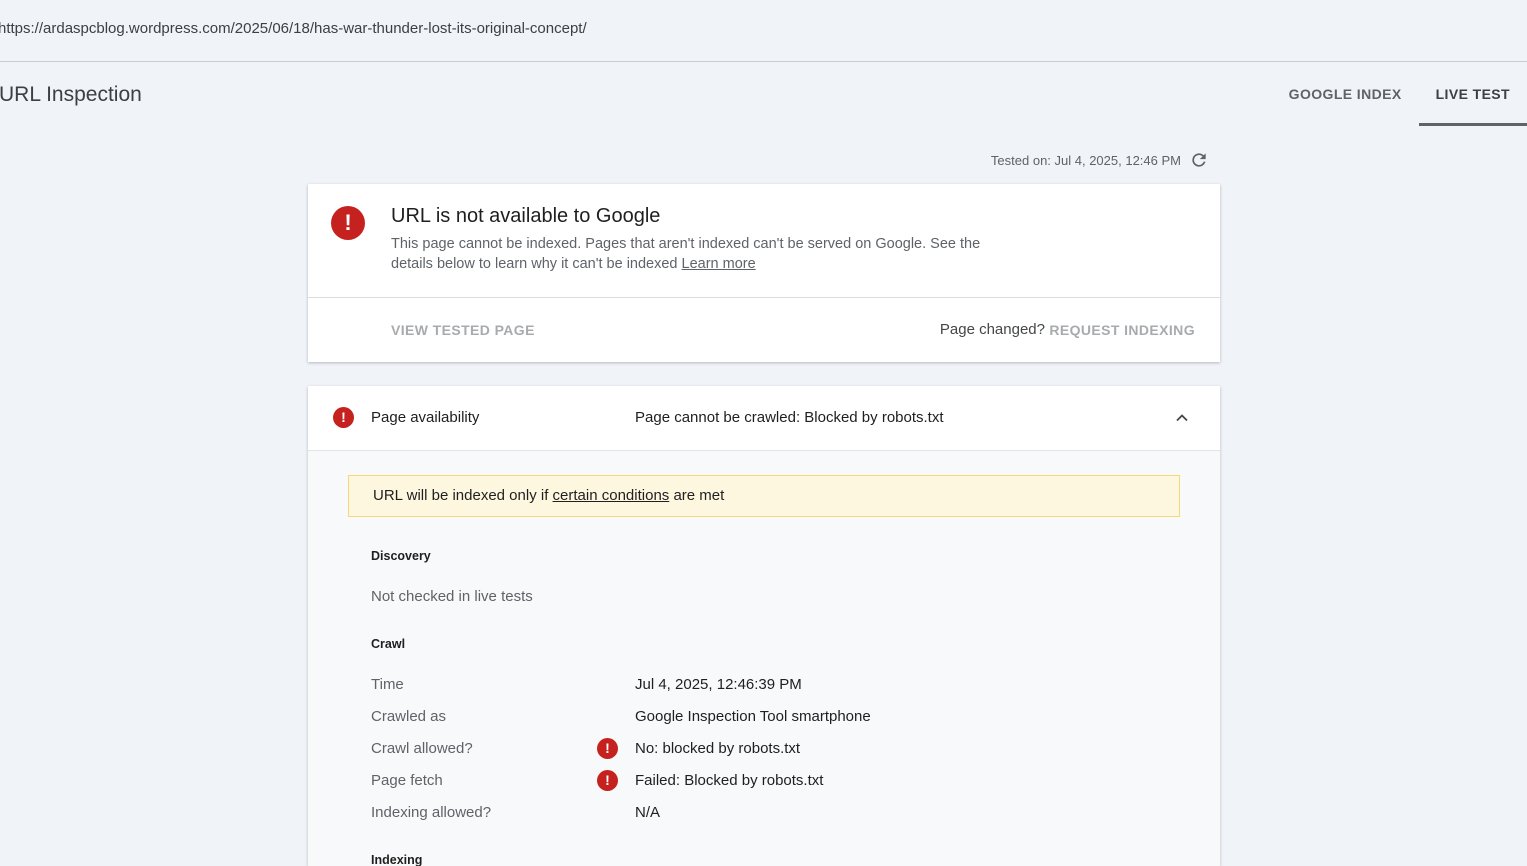 This screenshot has height=866, width=1527. Describe the element at coordinates (461, 495) in the screenshot. I see `notice-prefix: URL will be indexed only if` at that location.